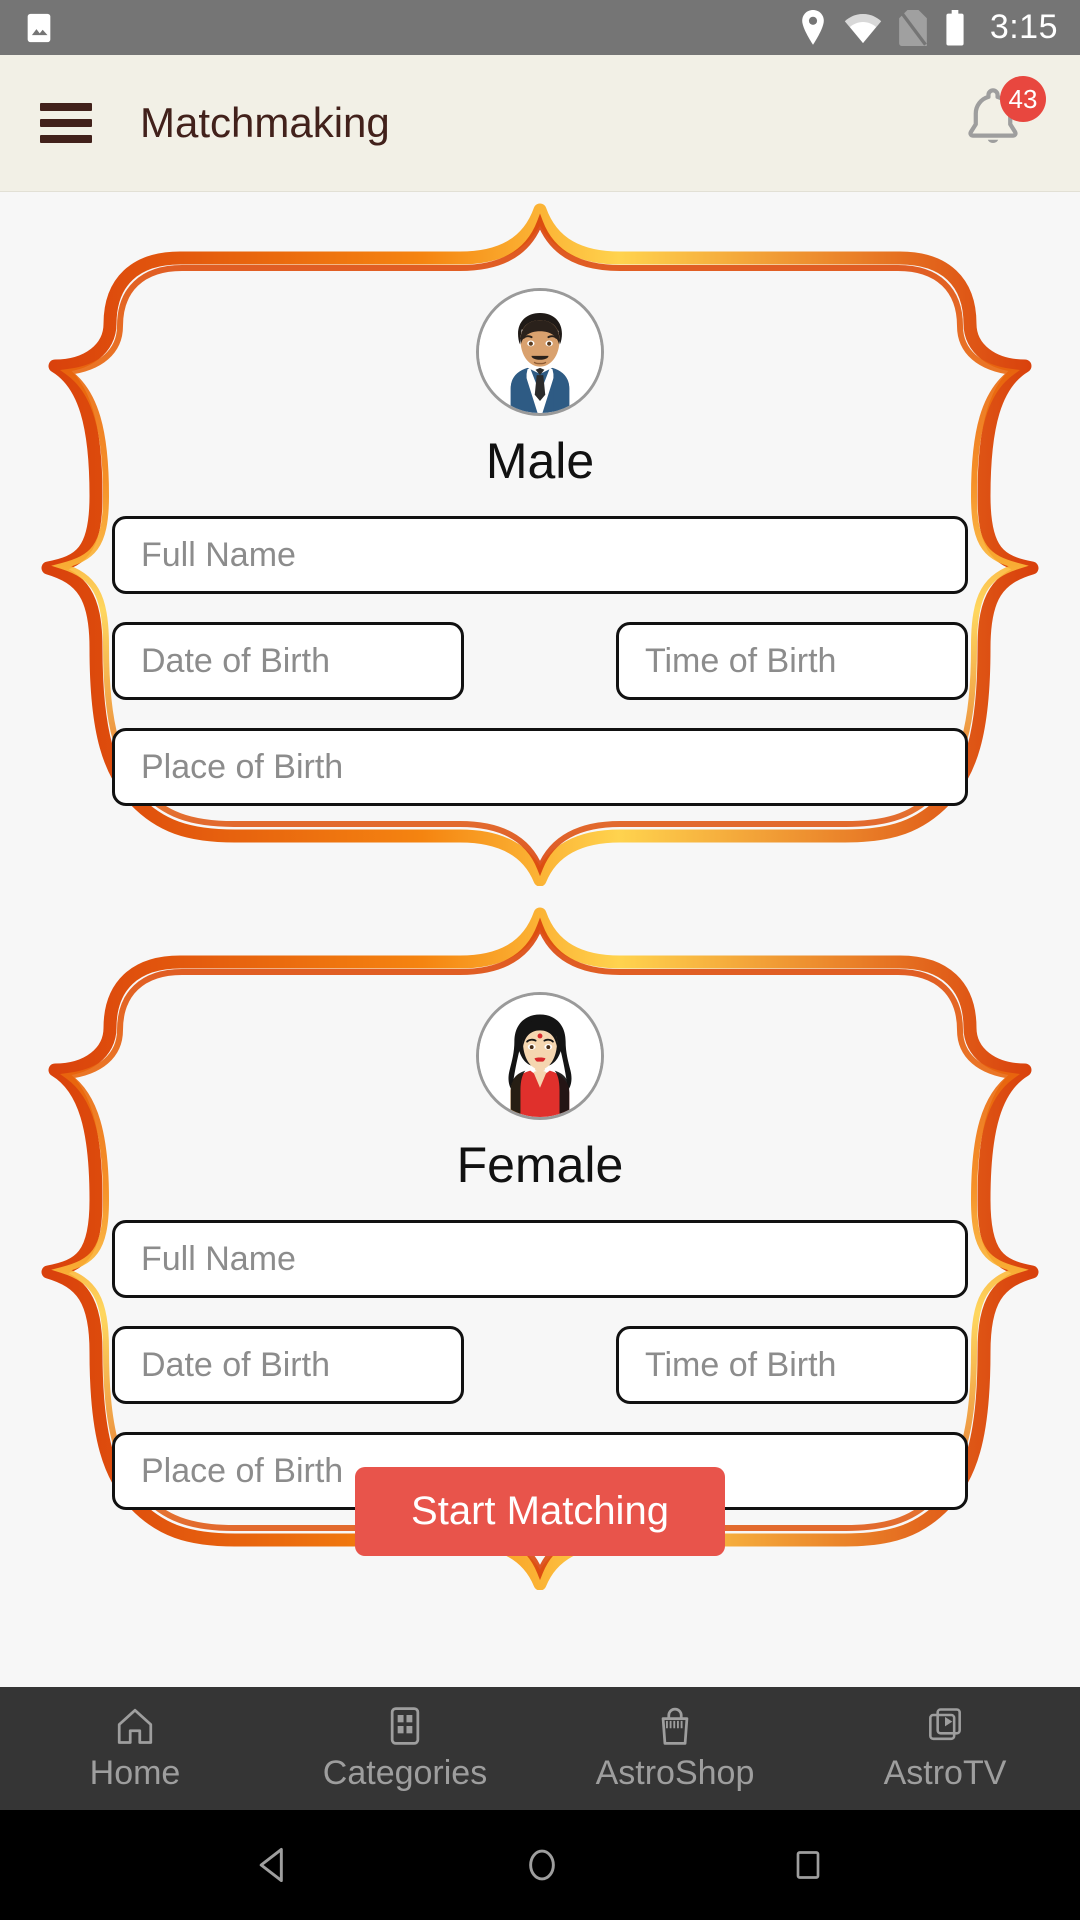  Describe the element at coordinates (792, 1365) in the screenshot. I see `female-time-of-birth-input: Time of Birth` at that location.